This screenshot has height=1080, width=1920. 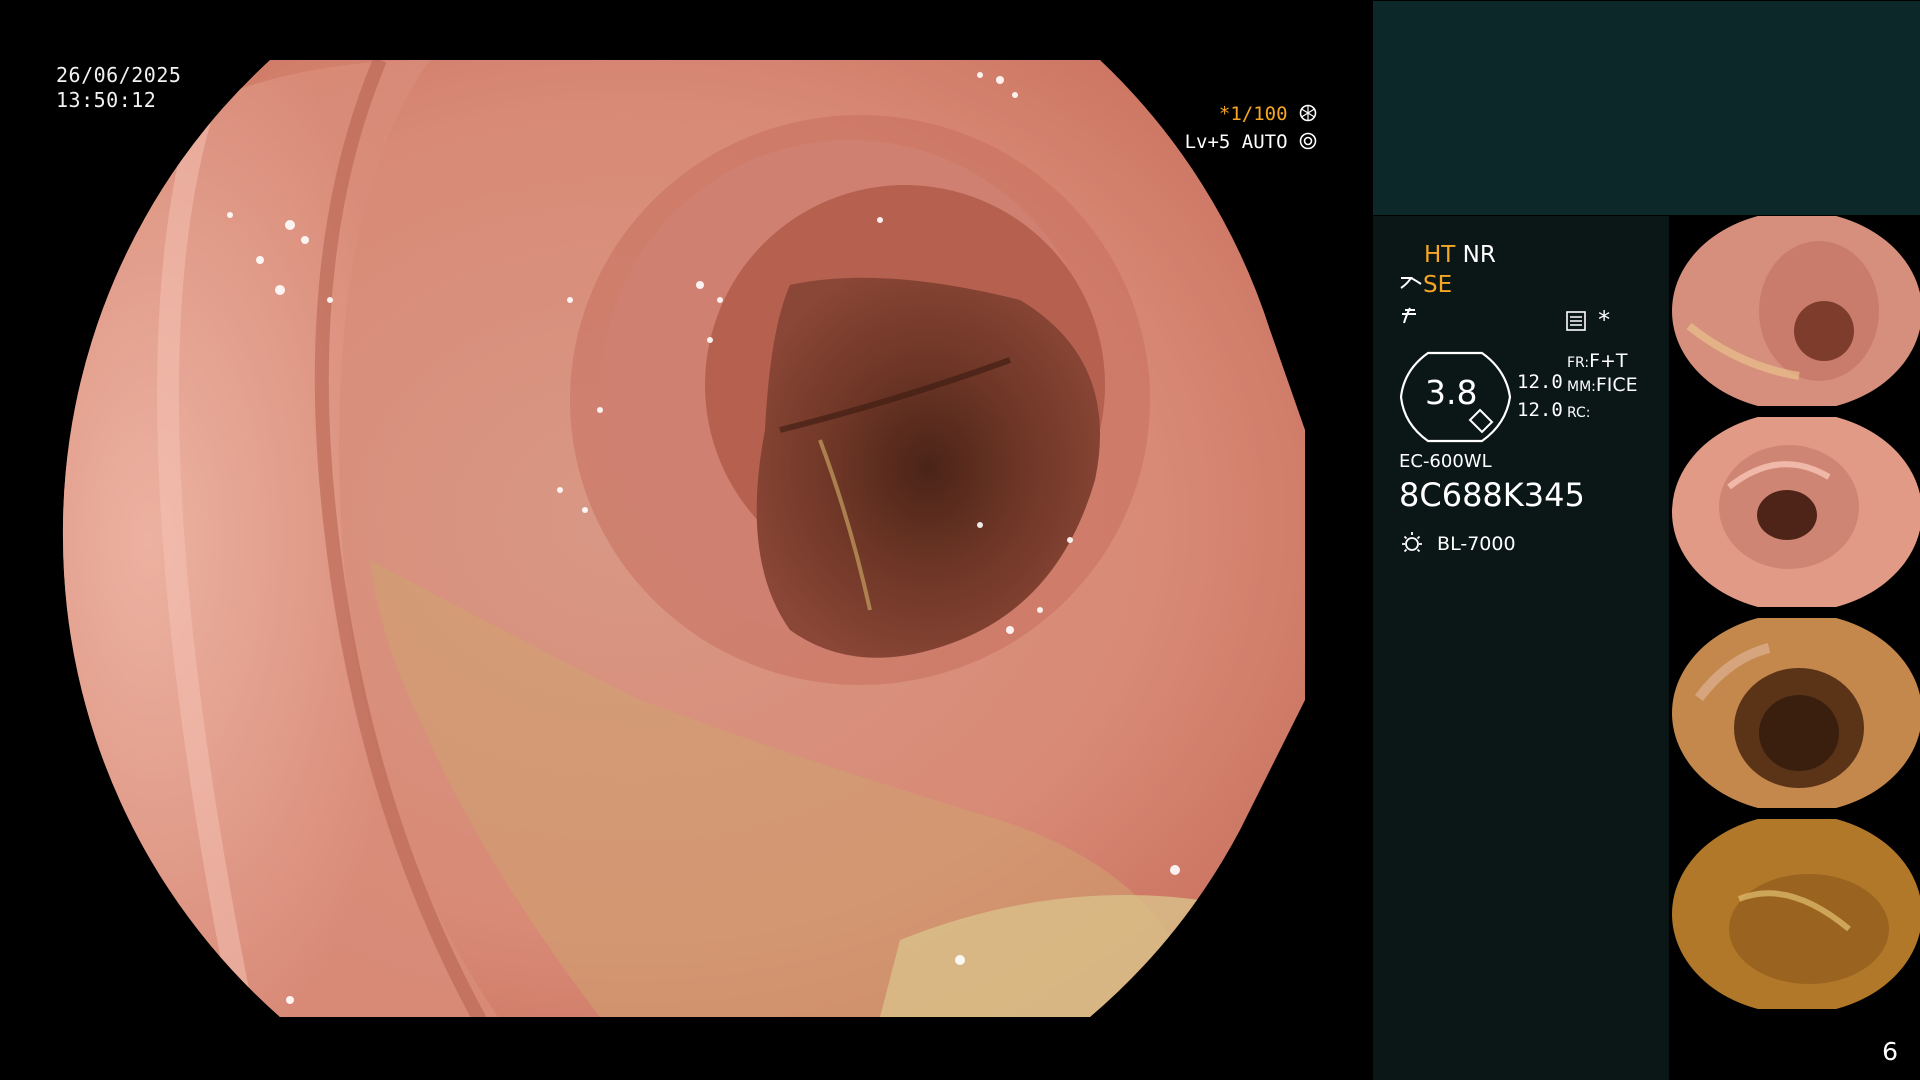 What do you see at coordinates (1646, 108) in the screenshot?
I see `info-header-area` at bounding box center [1646, 108].